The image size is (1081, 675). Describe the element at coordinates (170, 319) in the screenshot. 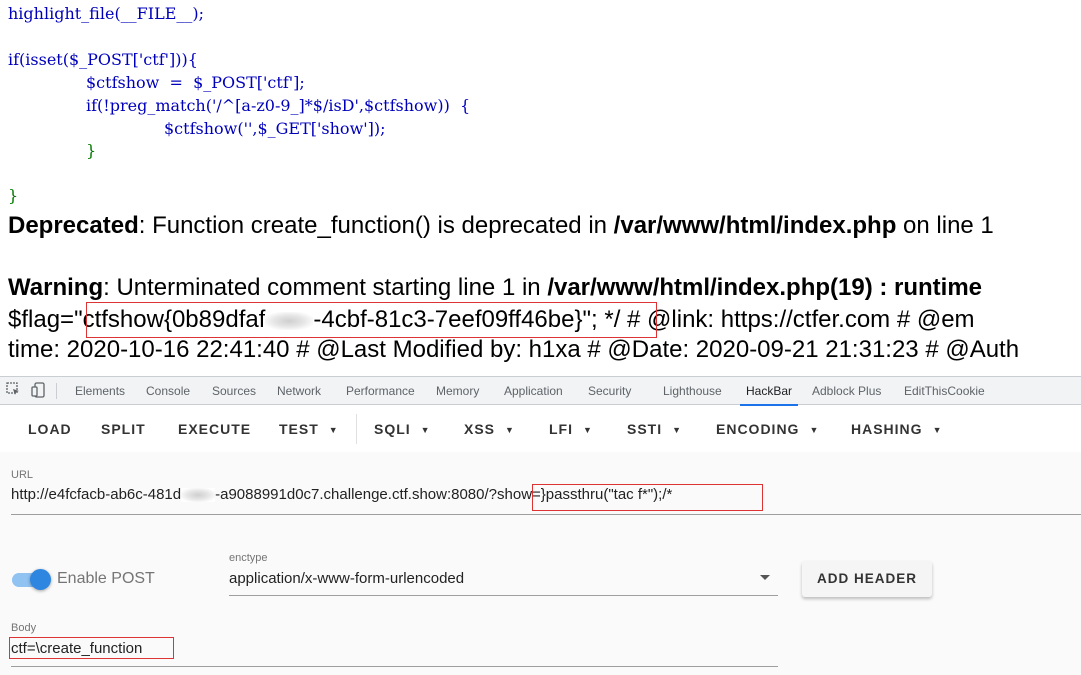

I see `flag-value-start: "ctfshow{0b89dfaf` at that location.